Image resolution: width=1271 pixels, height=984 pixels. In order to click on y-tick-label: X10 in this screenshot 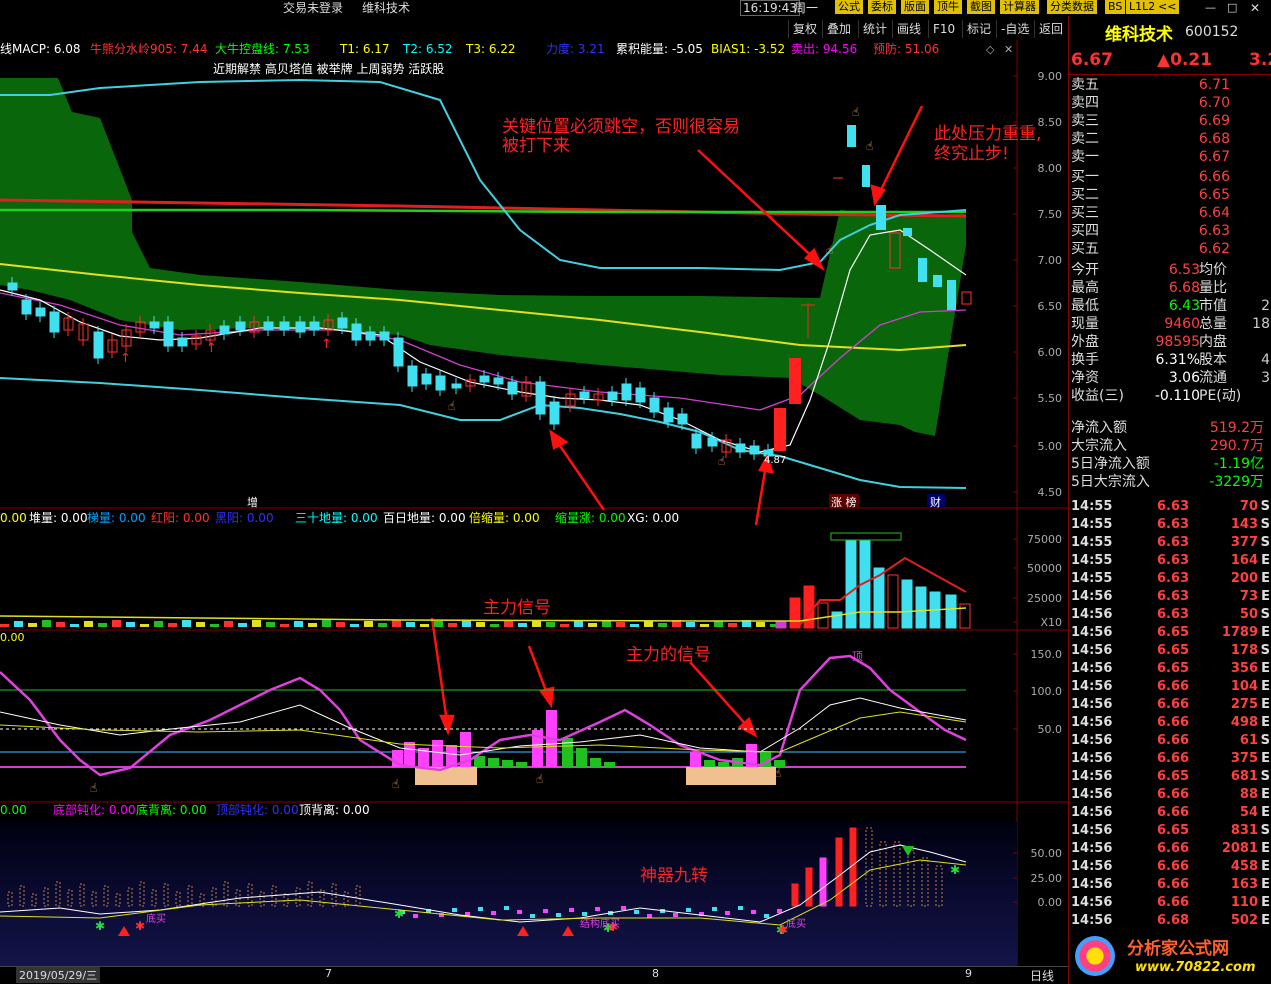, I will do `click(1051, 622)`.